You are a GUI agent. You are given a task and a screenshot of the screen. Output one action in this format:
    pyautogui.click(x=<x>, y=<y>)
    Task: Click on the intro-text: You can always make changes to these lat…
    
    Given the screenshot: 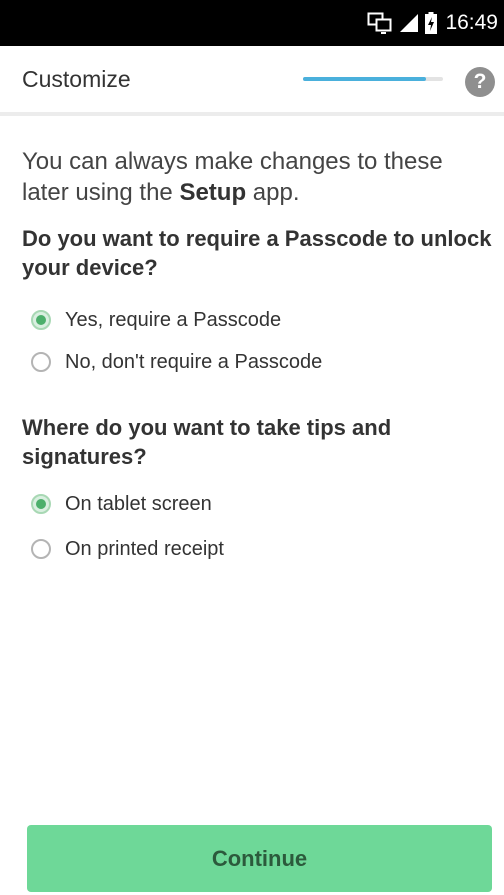 What is the action you would take?
    pyautogui.click(x=257, y=177)
    